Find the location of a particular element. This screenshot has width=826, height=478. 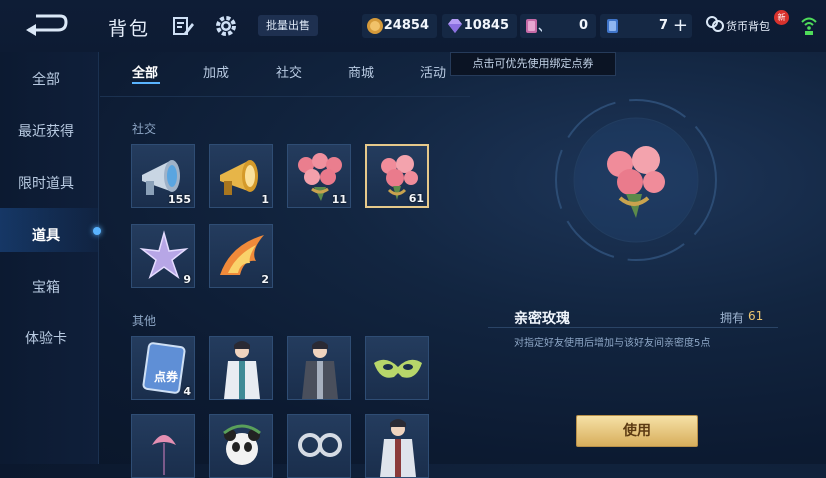

recharge-plus-button: + is located at coordinates (680, 25).